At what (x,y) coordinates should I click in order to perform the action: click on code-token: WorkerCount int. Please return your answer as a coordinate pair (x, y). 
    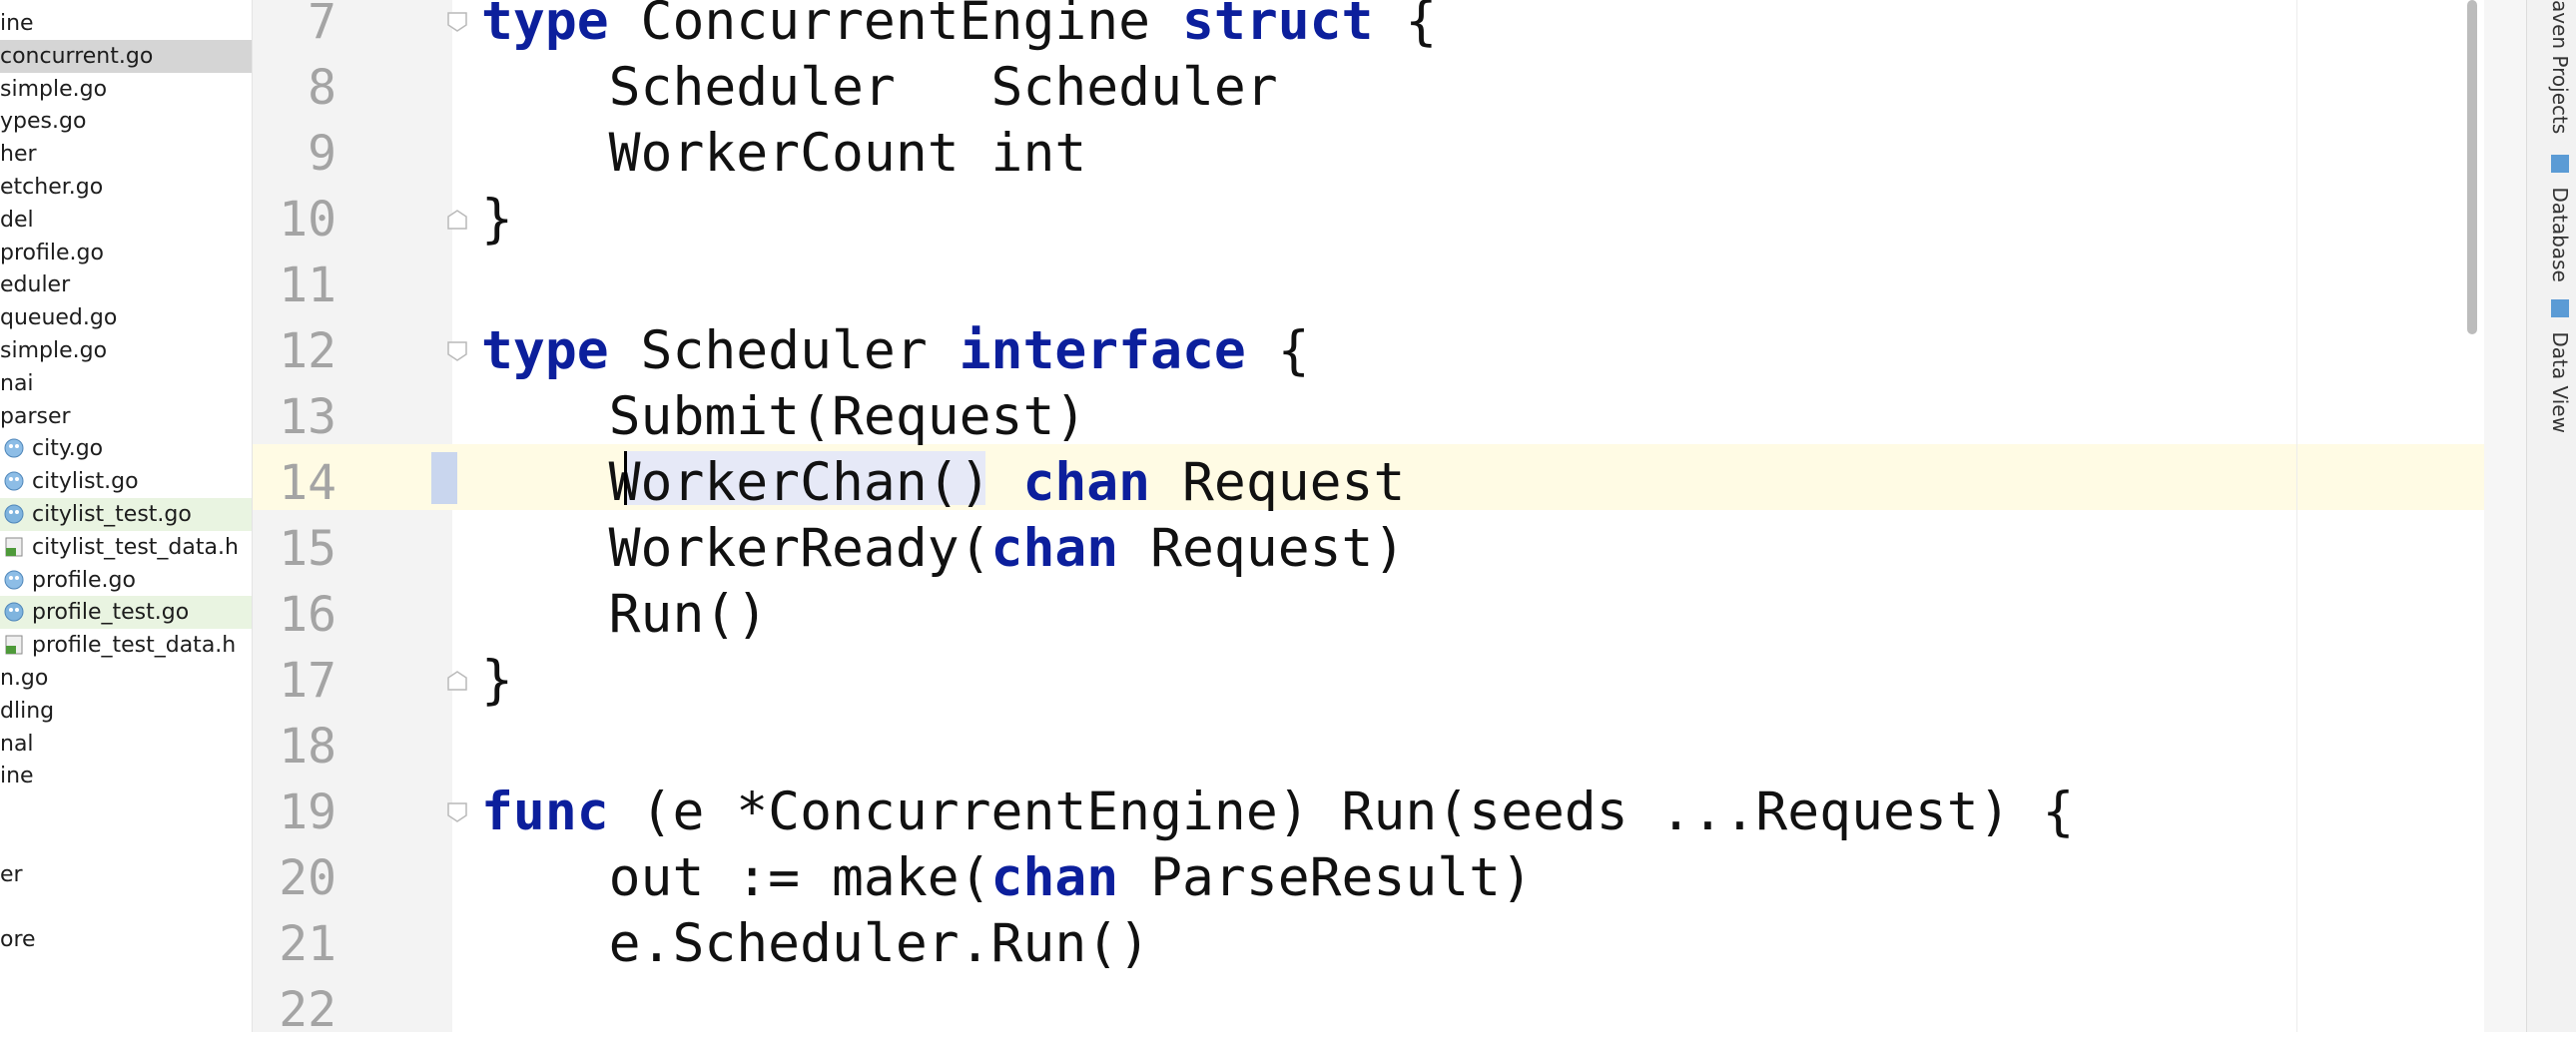
    Looking at the image, I should click on (784, 154).